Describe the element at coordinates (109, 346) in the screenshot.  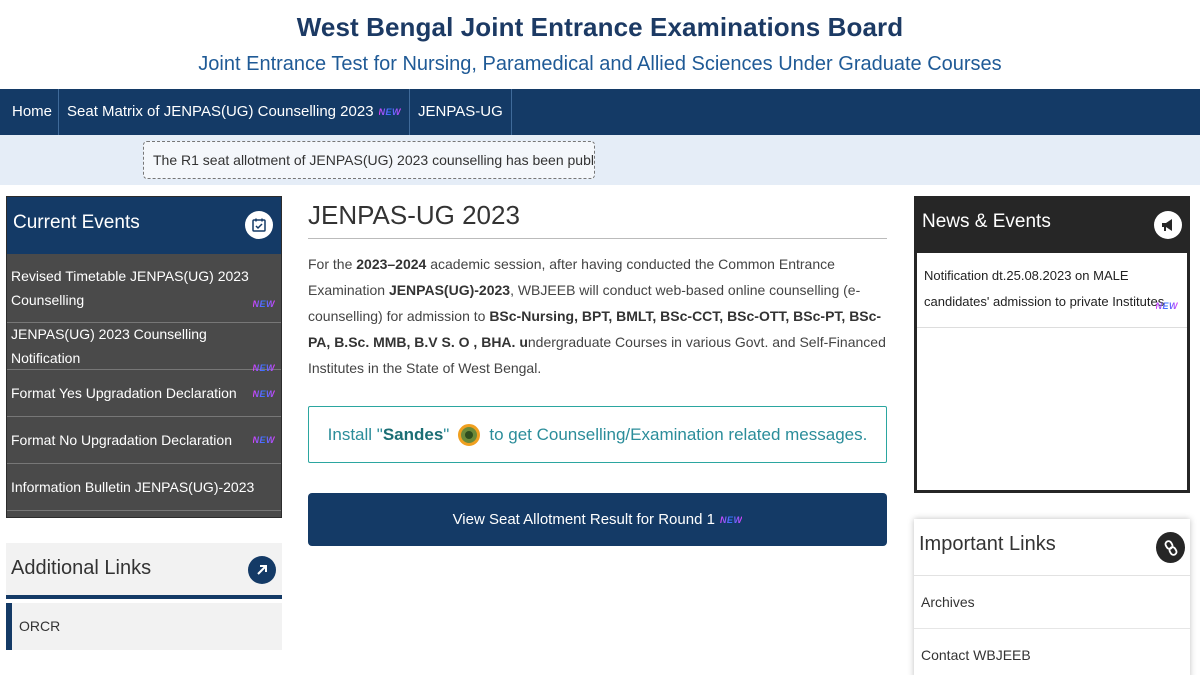
I see `current-event-label: JENPAS(UG) 2023 Counselling Notification` at that location.